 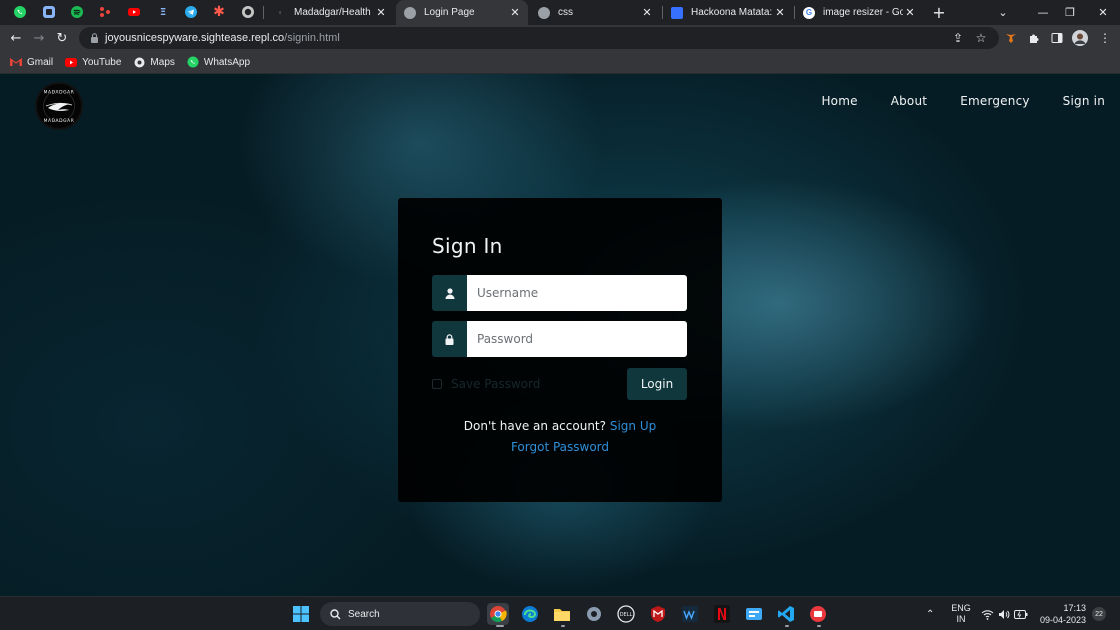 I want to click on signup-link: Sign Up, so click(x=633, y=426).